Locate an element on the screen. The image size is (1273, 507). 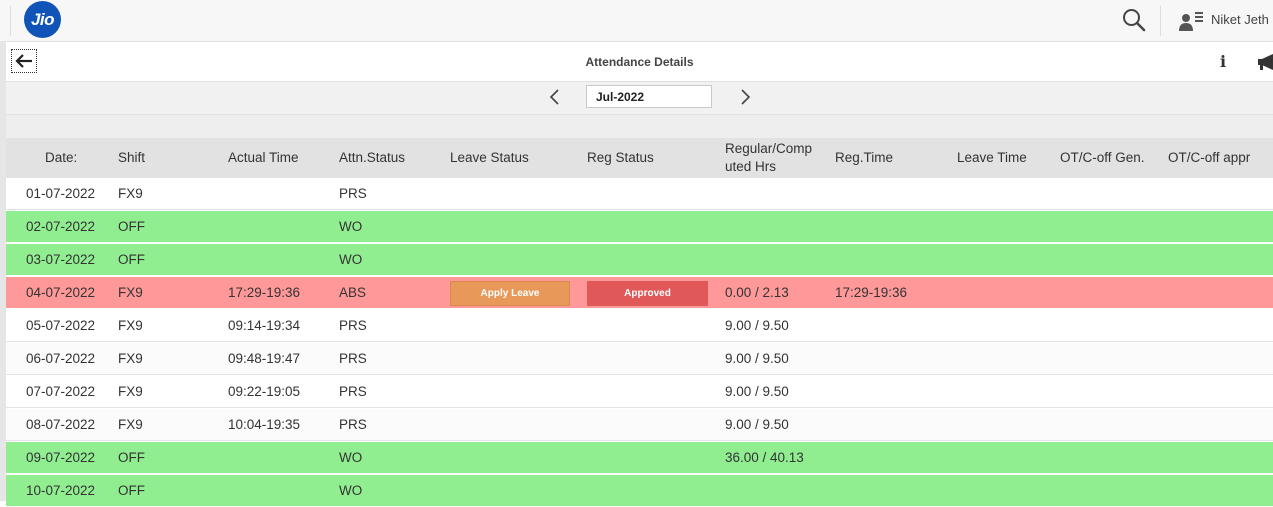
cell-actual-time: 09:48-19:47 is located at coordinates (264, 358).